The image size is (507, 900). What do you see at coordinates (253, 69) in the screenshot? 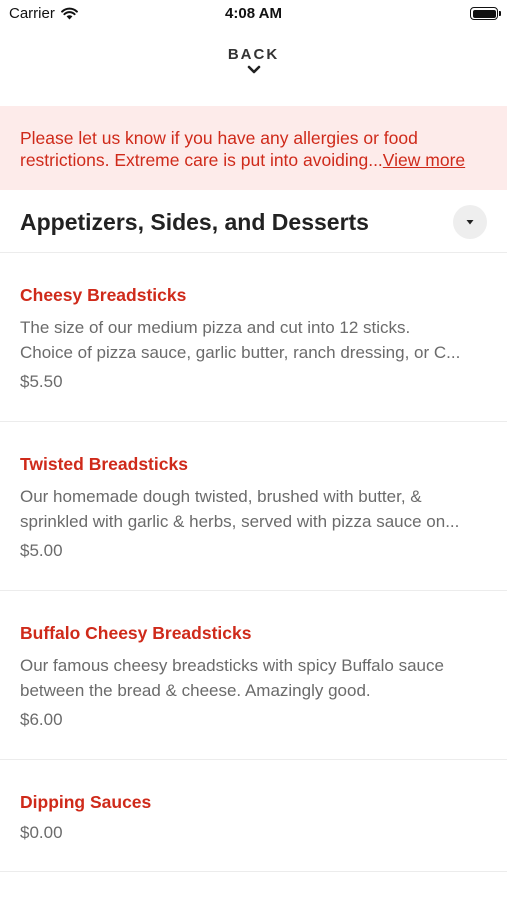
I see `chevron-down-icon` at bounding box center [253, 69].